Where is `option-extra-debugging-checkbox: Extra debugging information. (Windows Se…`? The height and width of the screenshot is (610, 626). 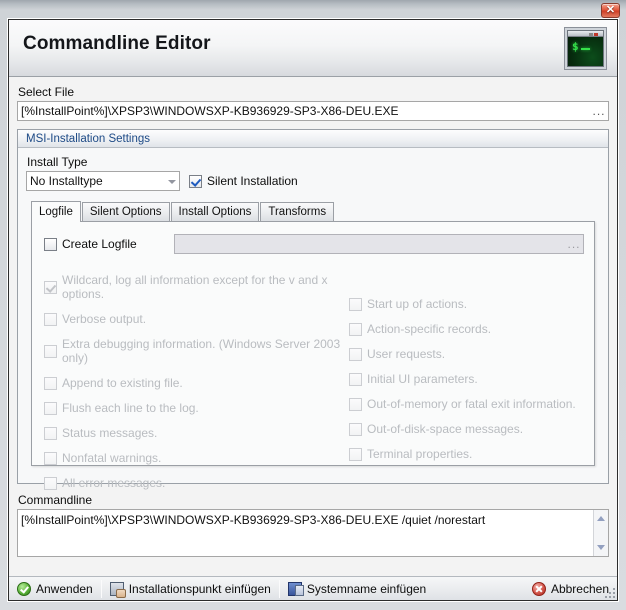
option-extra-debugging-checkbox: Extra debugging information. (Windows Se… is located at coordinates (196, 351).